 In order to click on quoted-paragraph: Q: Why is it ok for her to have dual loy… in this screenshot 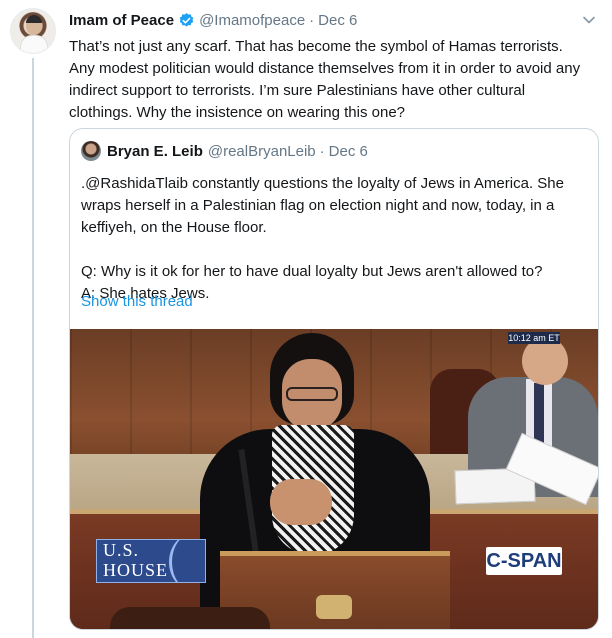, I will do `click(312, 271)`.